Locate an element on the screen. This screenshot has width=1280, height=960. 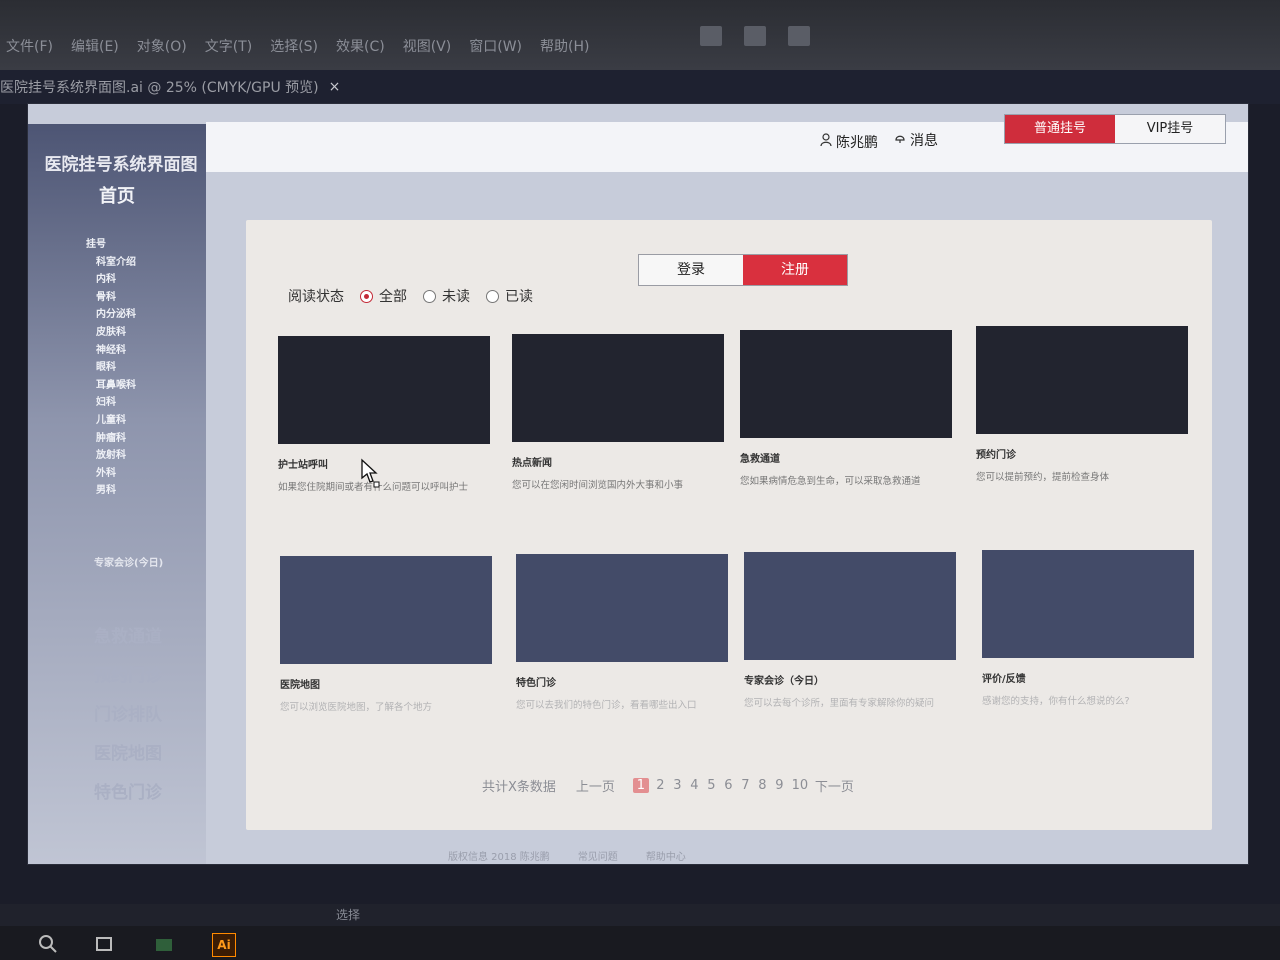
filter-option-unread: 未读 is located at coordinates (446, 296).